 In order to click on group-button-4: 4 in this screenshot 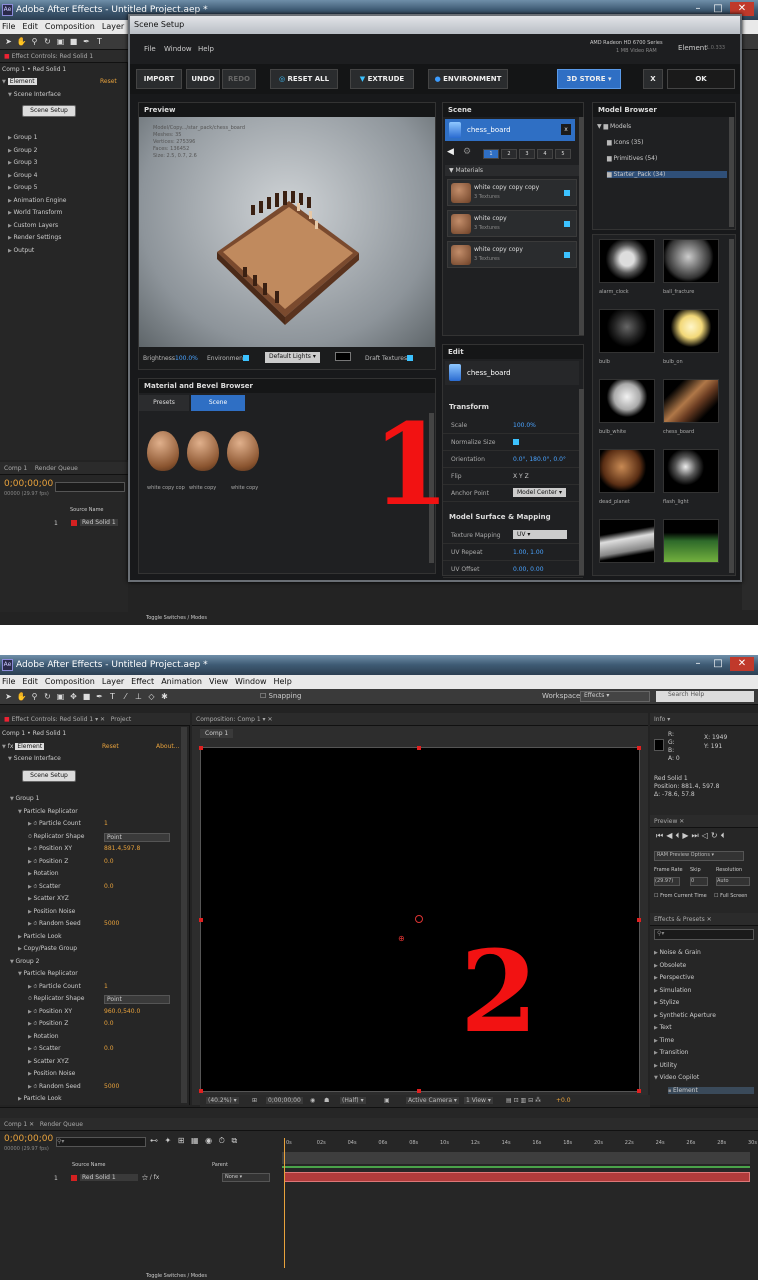, I will do `click(545, 154)`.